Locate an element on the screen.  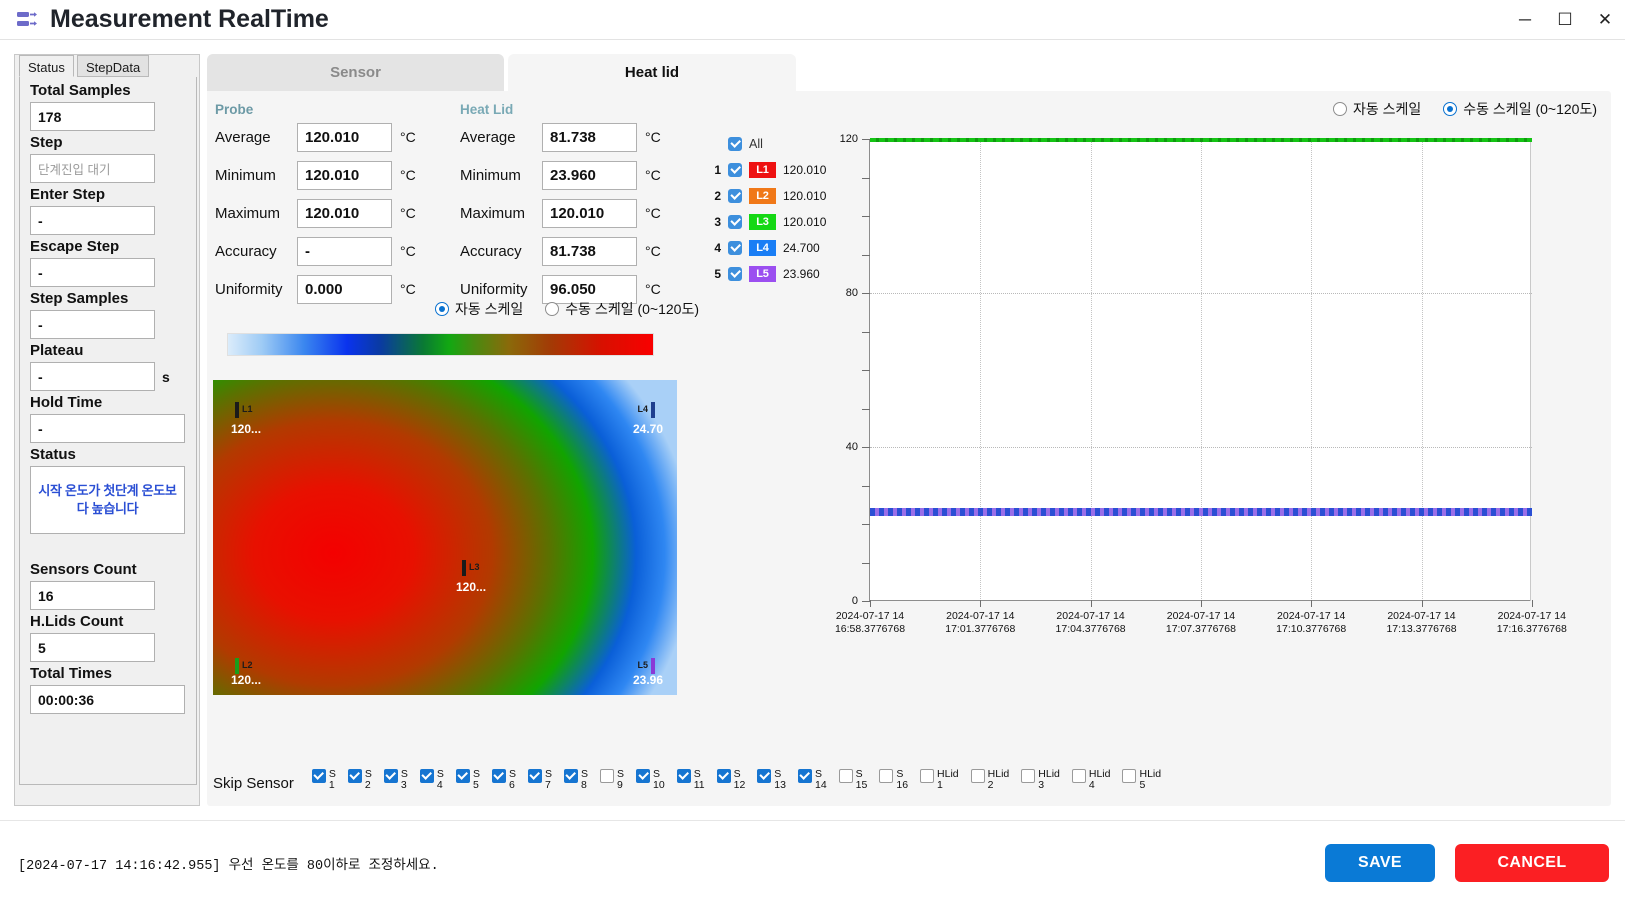
skip-checkbox-hlid4 is located at coordinates (1078, 776).